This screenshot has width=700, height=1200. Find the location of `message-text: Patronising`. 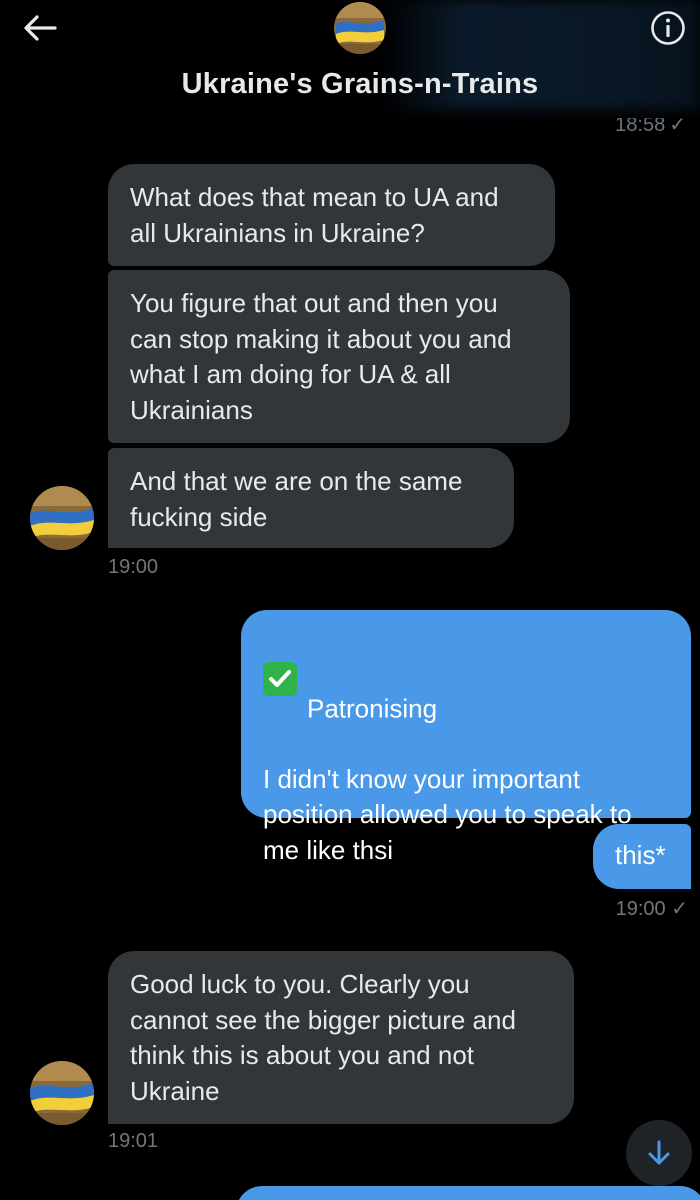

message-text: Patronising is located at coordinates (372, 708).